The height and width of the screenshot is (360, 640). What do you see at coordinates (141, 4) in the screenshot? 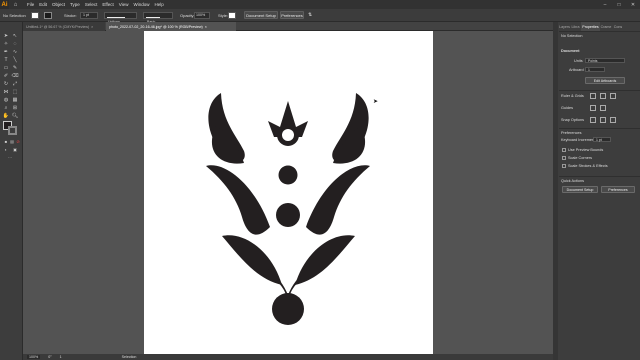
I see `menu-window: Window` at bounding box center [141, 4].